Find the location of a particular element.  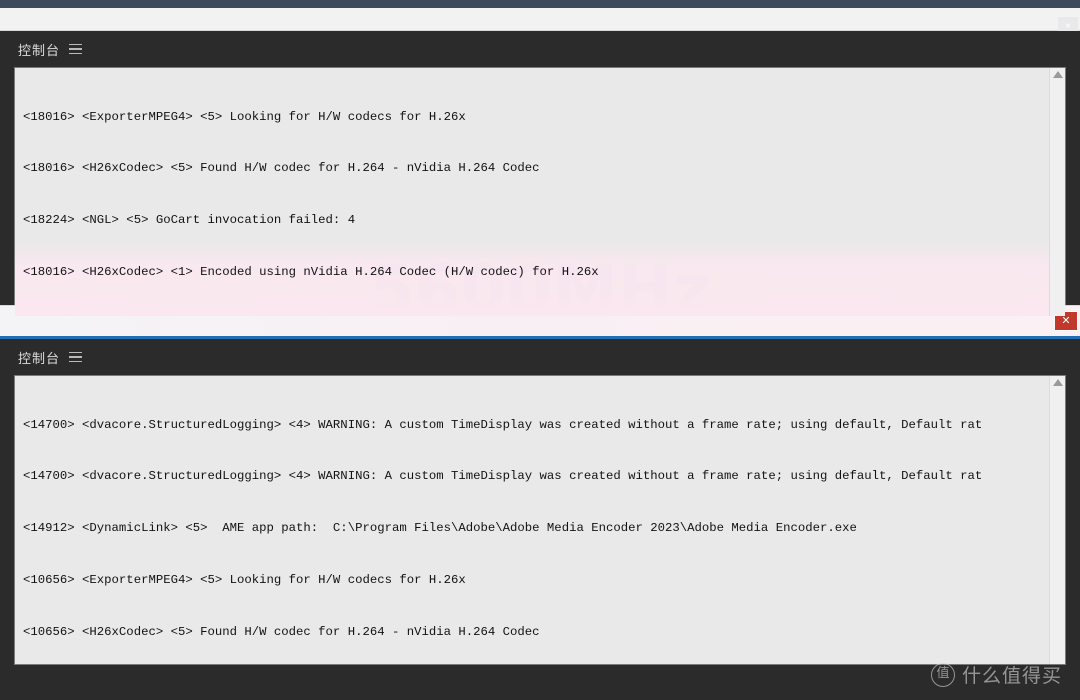

site-watermark: 值 什么值得买 is located at coordinates (996, 674).